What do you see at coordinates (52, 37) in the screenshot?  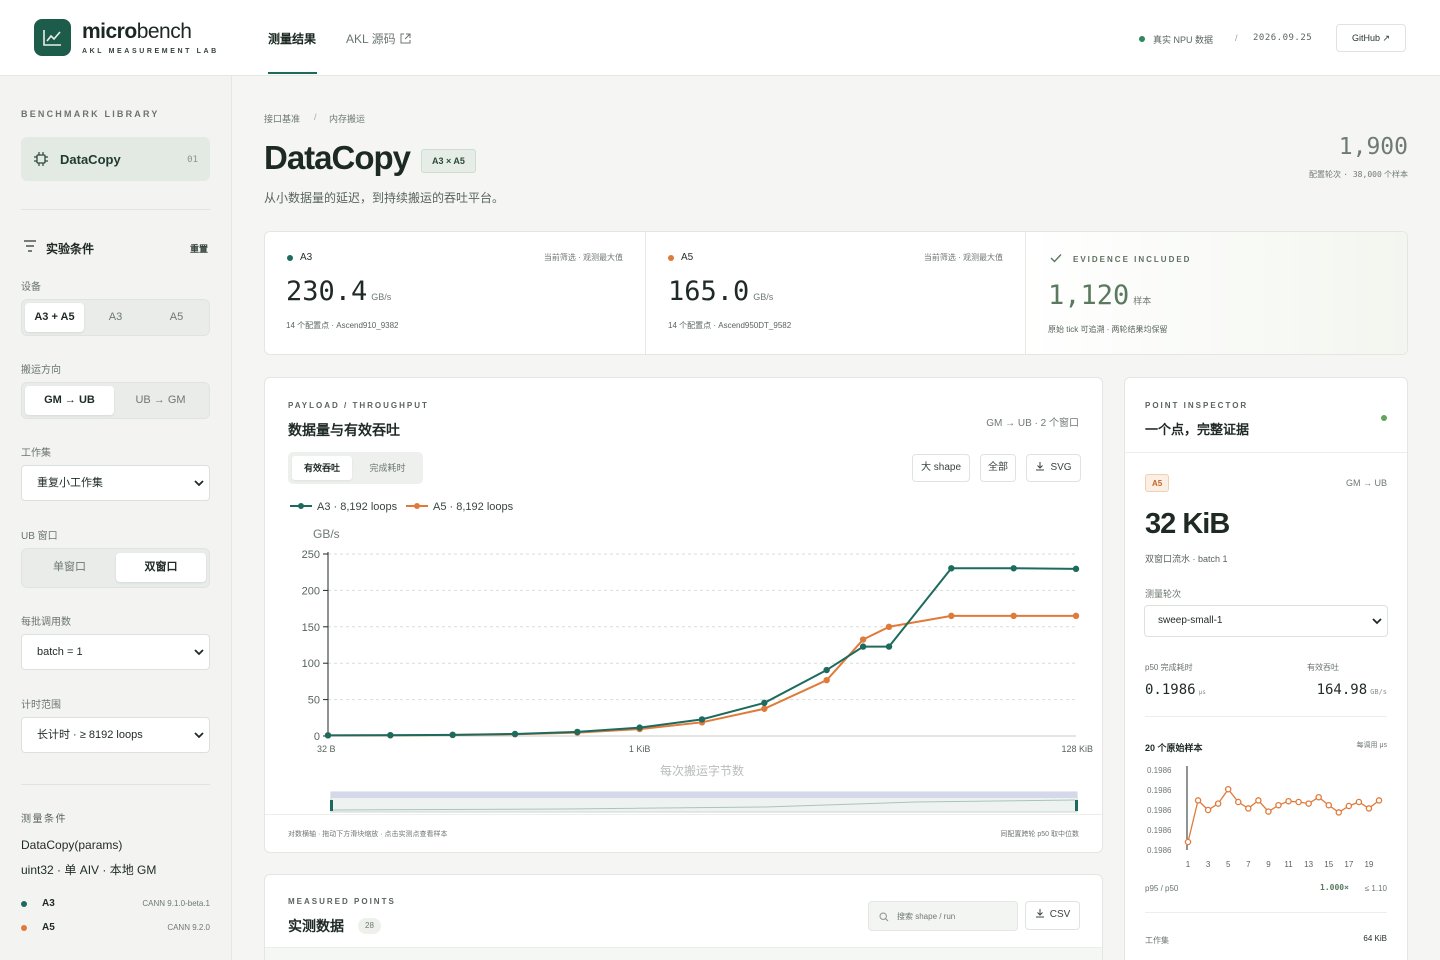 I see `logo` at bounding box center [52, 37].